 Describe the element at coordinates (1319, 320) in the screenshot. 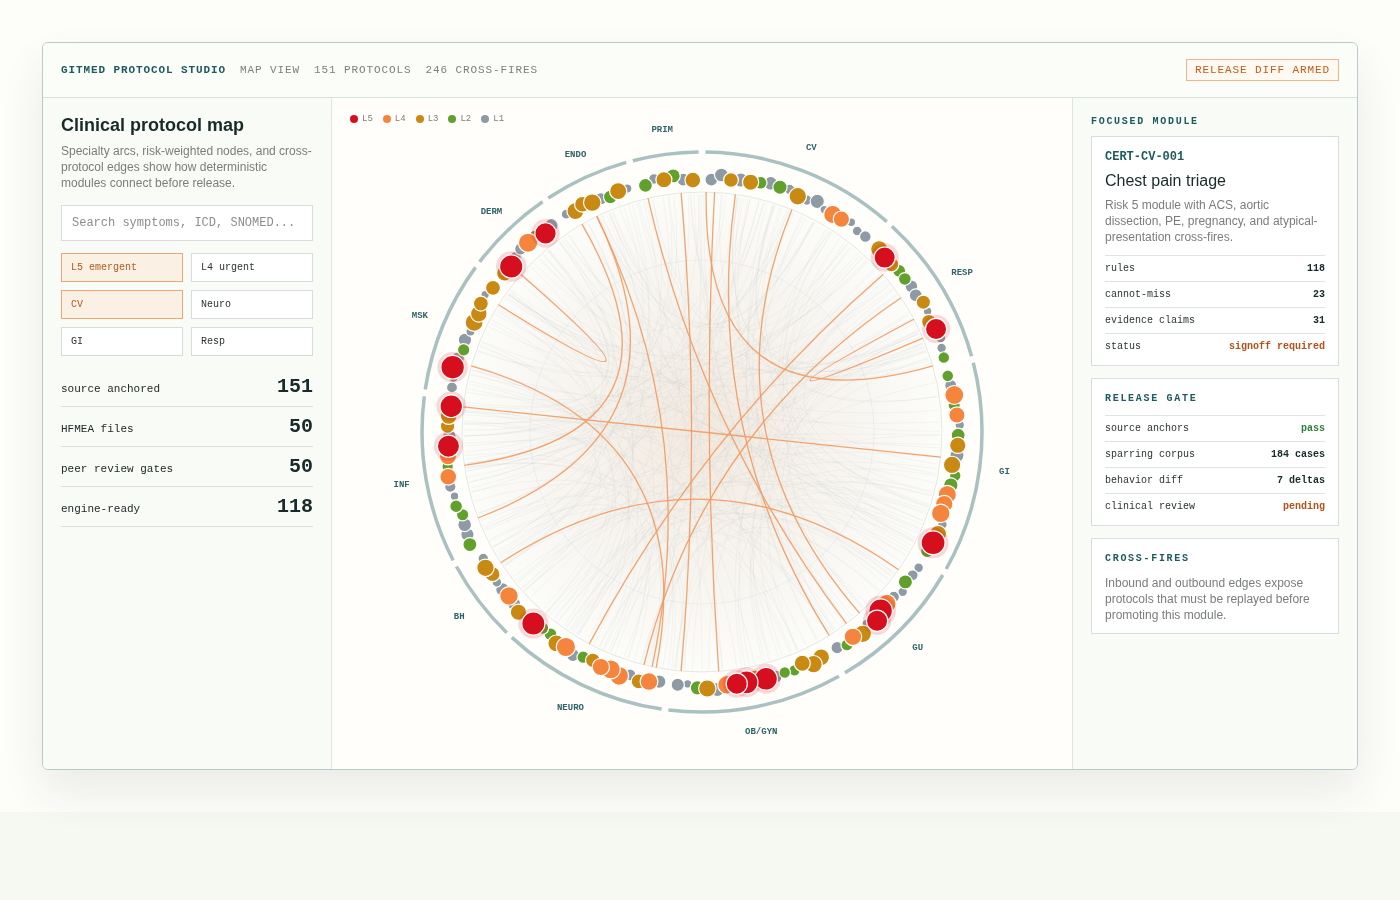

I see `row-value: 31` at that location.